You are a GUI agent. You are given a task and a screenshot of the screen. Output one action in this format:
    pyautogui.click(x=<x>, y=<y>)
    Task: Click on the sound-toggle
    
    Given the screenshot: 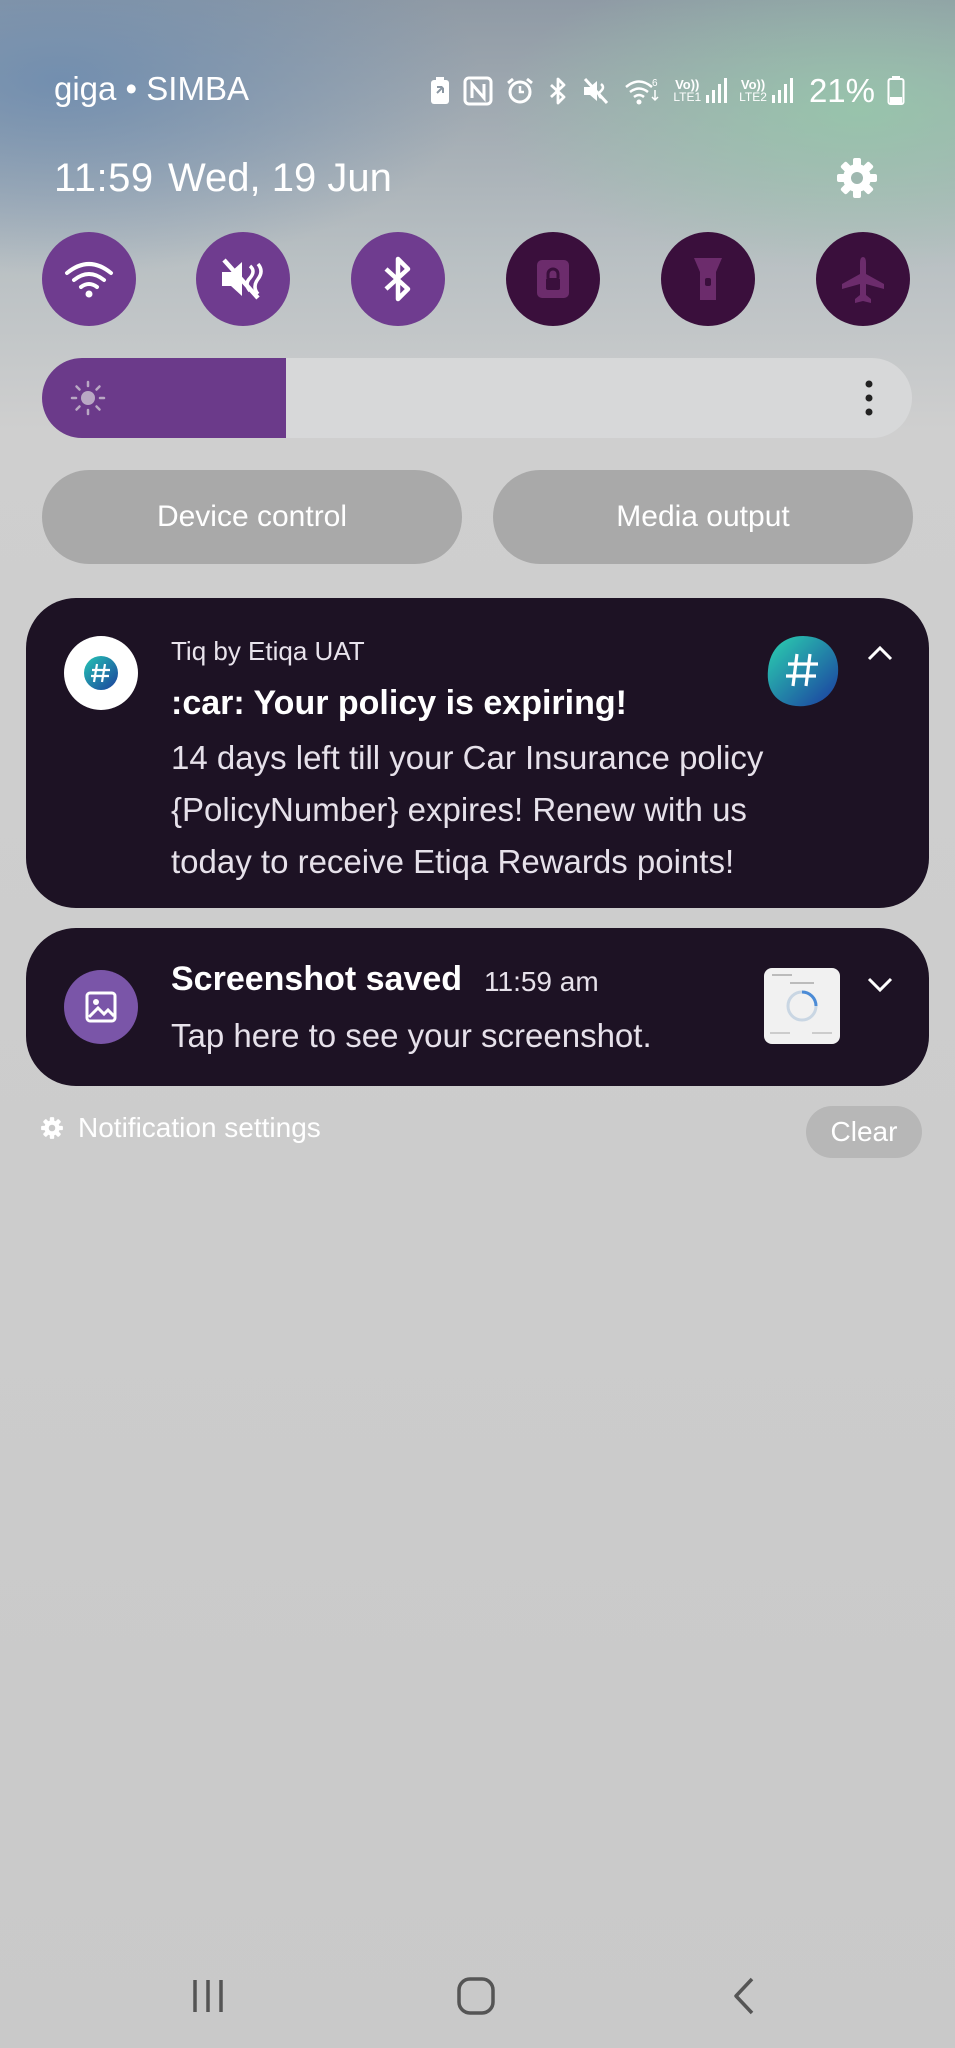 What is the action you would take?
    pyautogui.click(x=243, y=279)
    